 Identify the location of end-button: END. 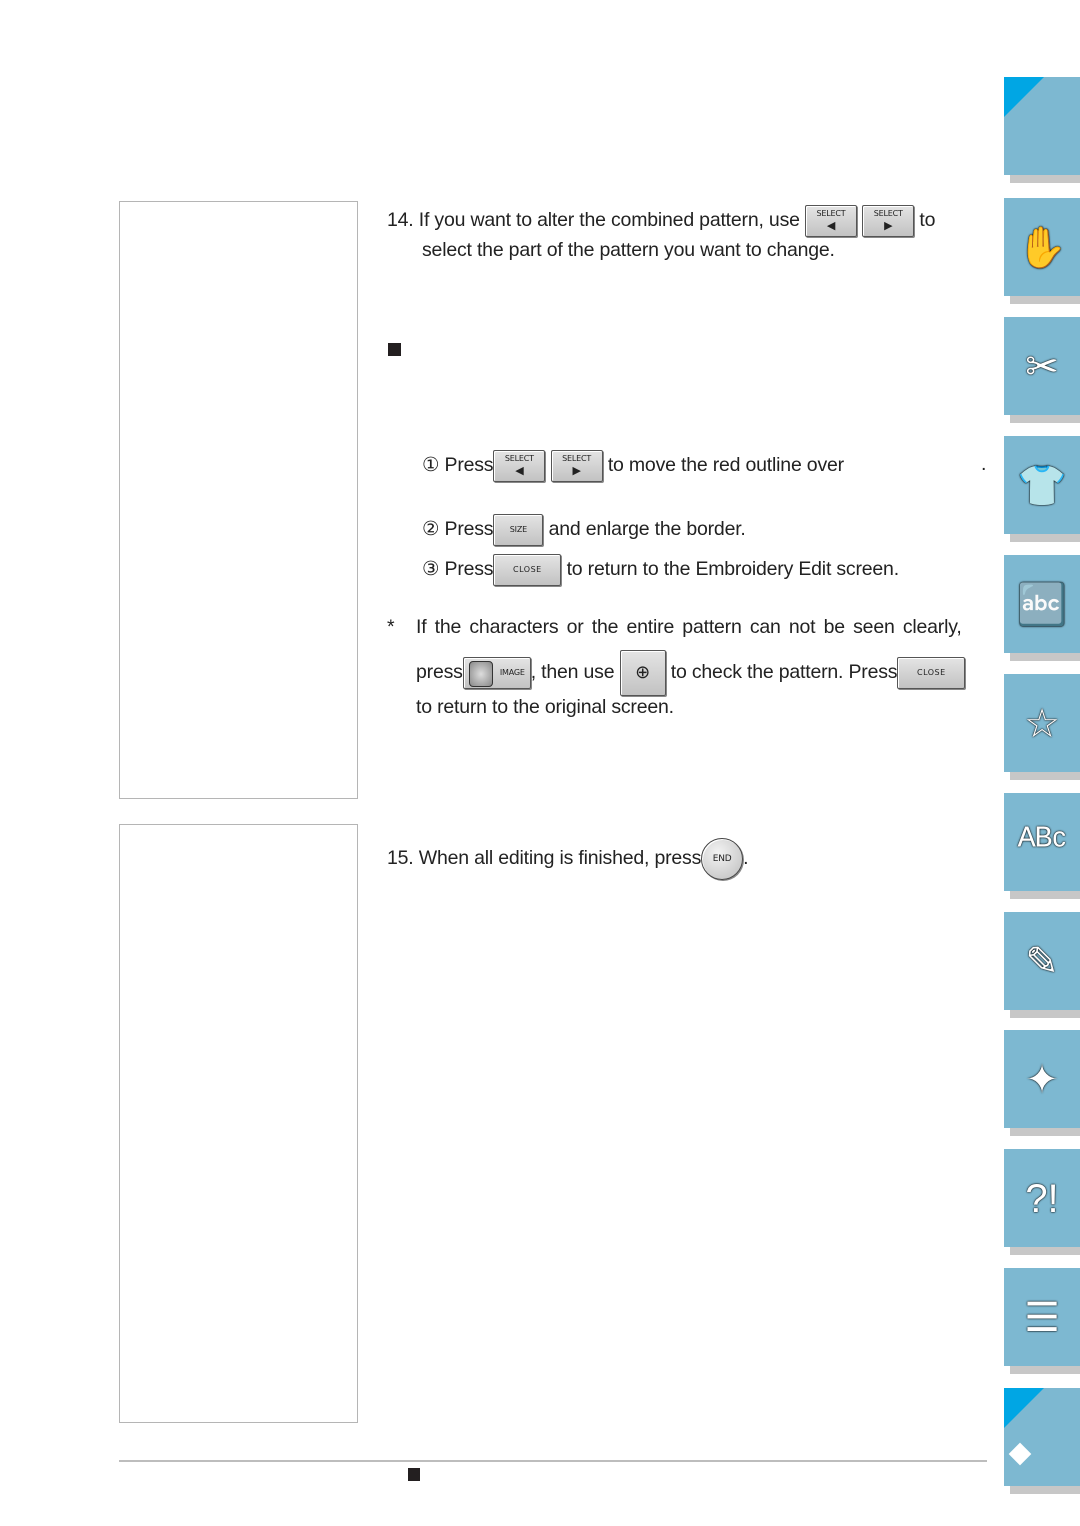
(722, 859).